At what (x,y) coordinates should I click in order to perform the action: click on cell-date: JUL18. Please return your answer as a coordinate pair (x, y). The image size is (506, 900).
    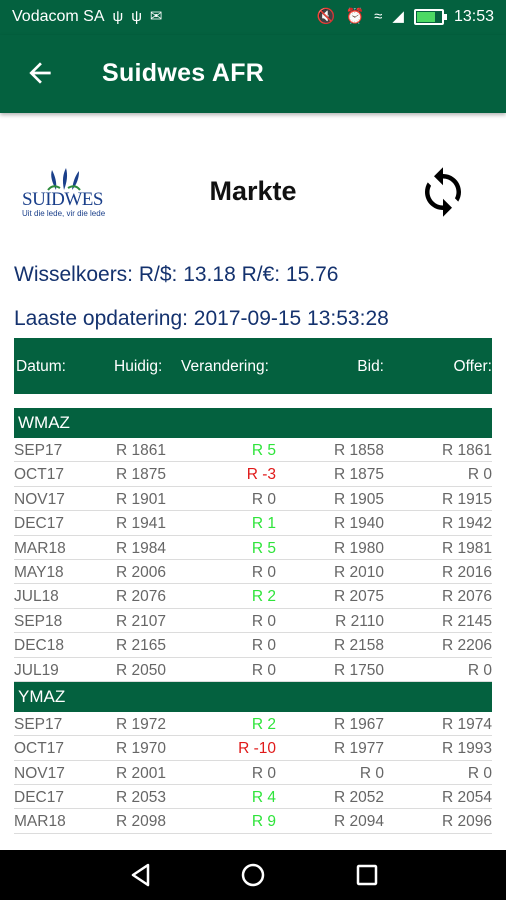
    Looking at the image, I should click on (36, 597).